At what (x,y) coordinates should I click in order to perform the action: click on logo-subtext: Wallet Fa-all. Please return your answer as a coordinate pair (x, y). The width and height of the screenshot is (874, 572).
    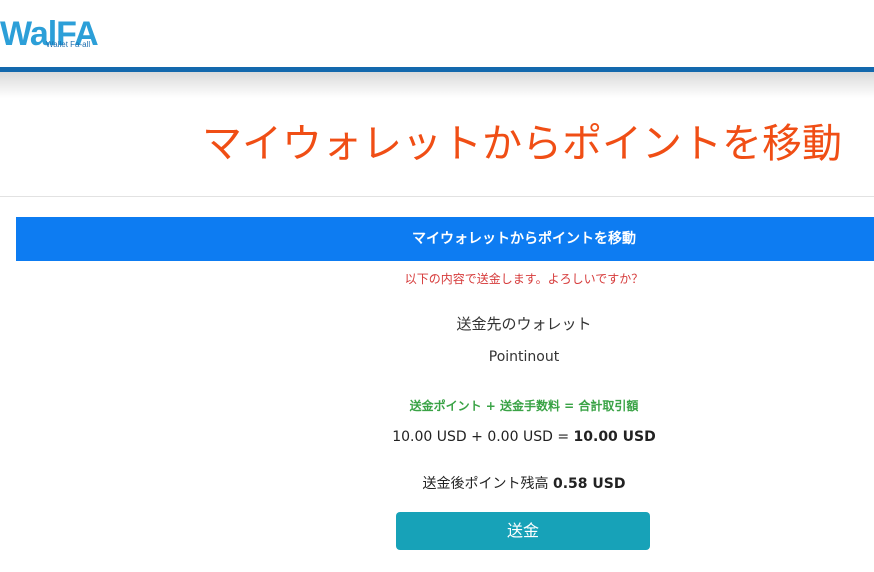
    Looking at the image, I should click on (68, 44).